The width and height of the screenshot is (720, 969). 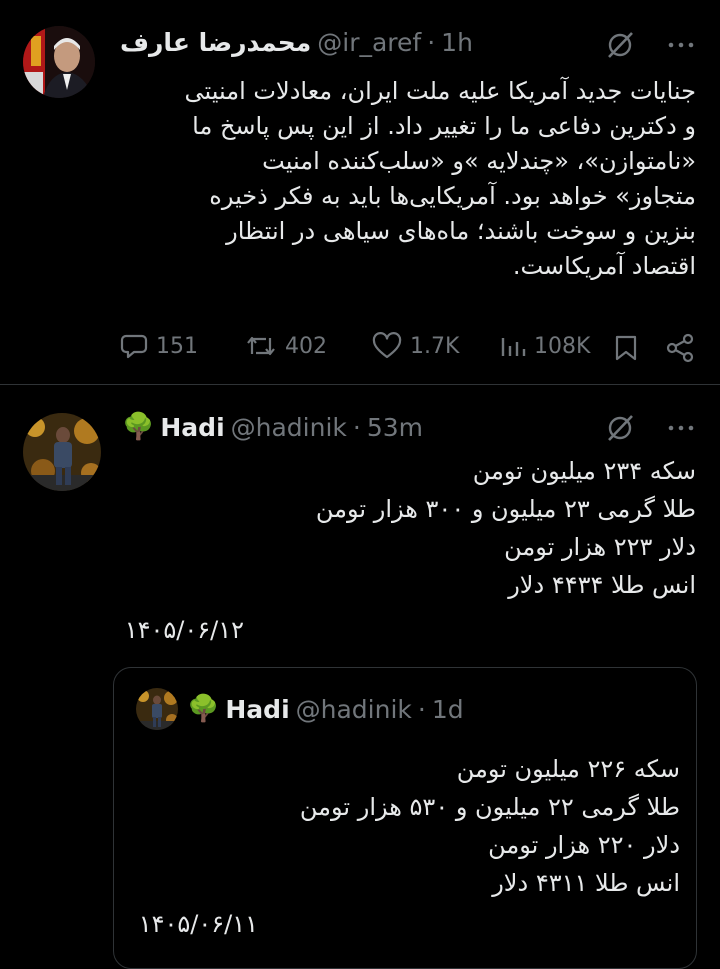 I want to click on post-text-line: دلار ۲۲۳ هزار تومن, so click(x=600, y=547).